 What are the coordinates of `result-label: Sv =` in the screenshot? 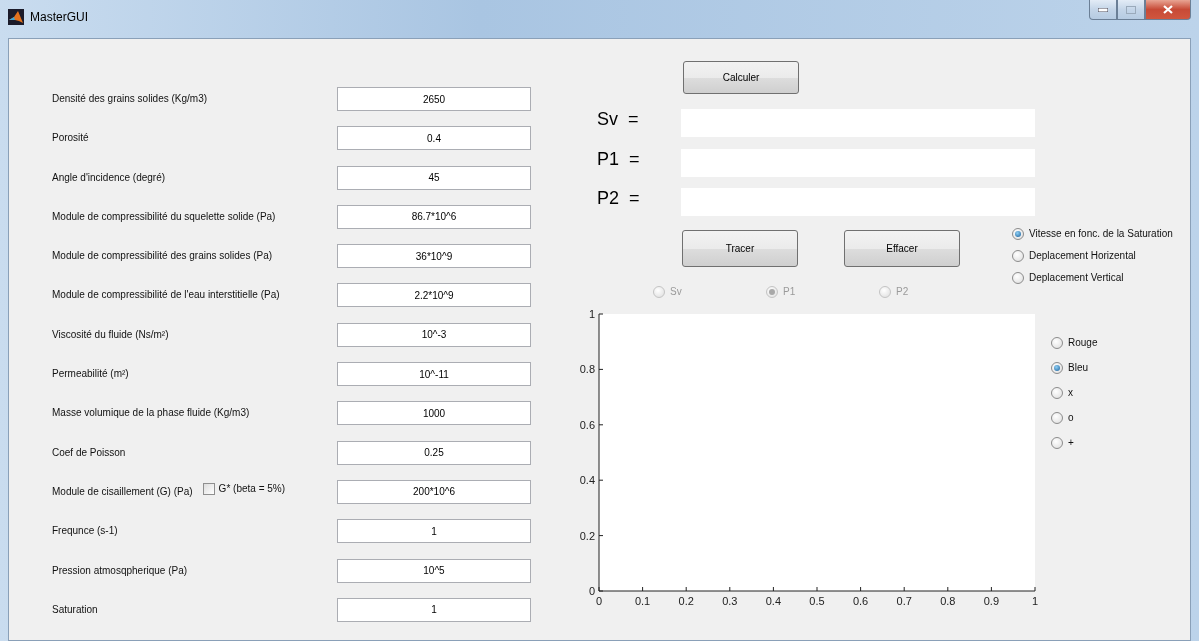 It's located at (618, 119).